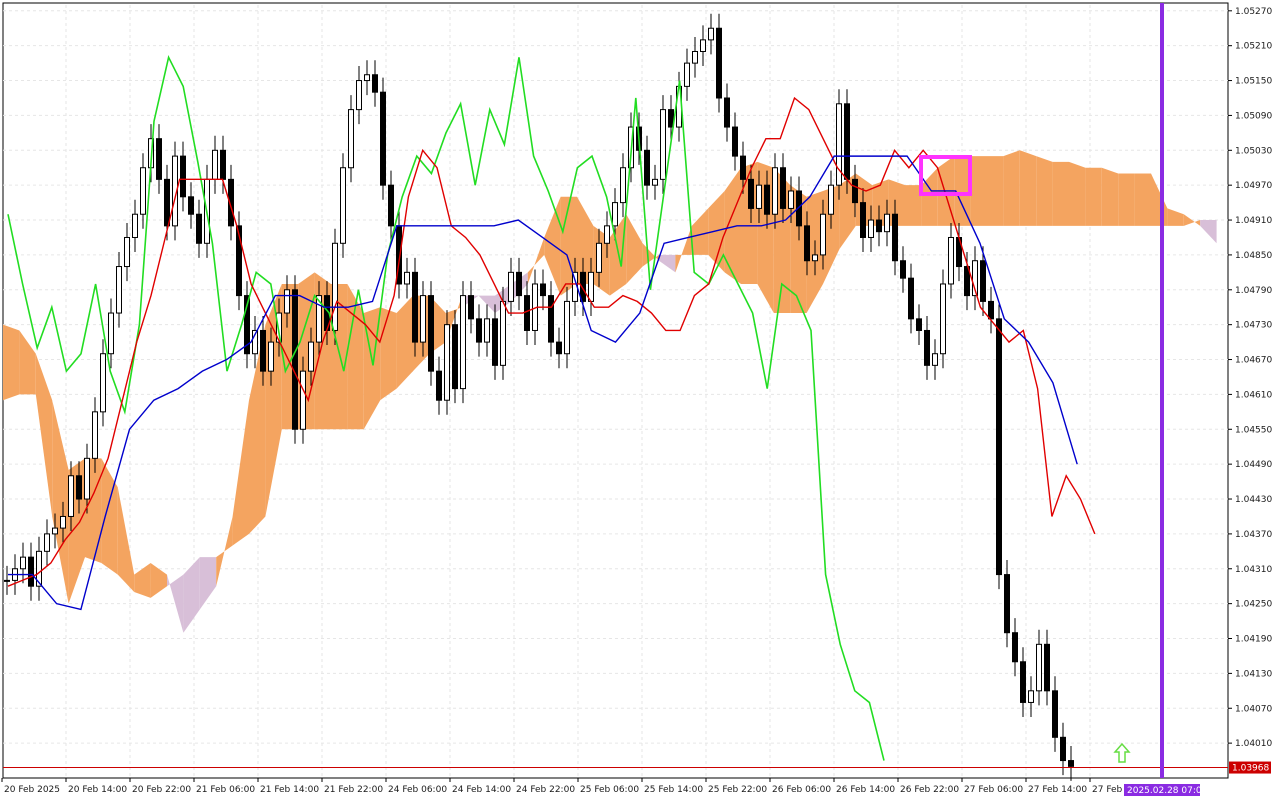 This screenshot has width=1280, height=804. What do you see at coordinates (1253, 256) in the screenshot?
I see `y-tick-label: 1.04850` at bounding box center [1253, 256].